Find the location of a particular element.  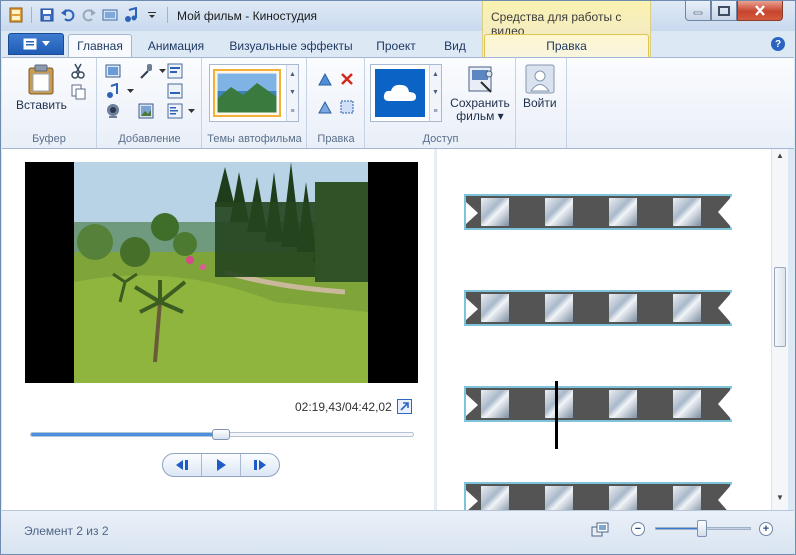

tab-home: Главная is located at coordinates (100, 45).